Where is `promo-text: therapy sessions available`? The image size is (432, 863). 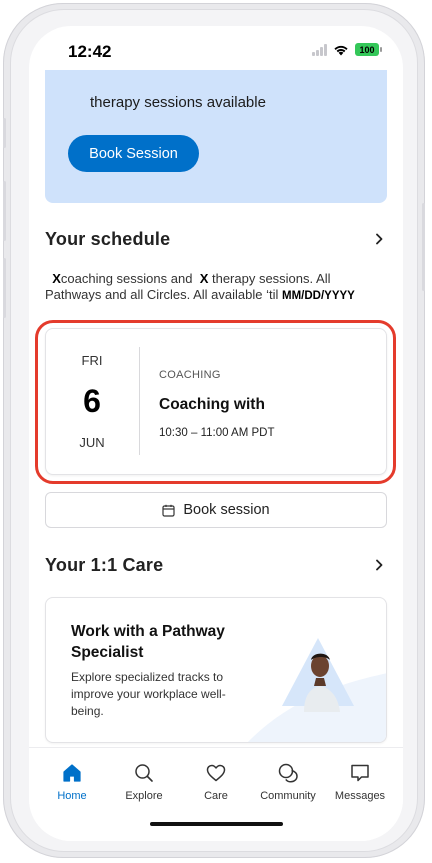 promo-text: therapy sessions available is located at coordinates (178, 102).